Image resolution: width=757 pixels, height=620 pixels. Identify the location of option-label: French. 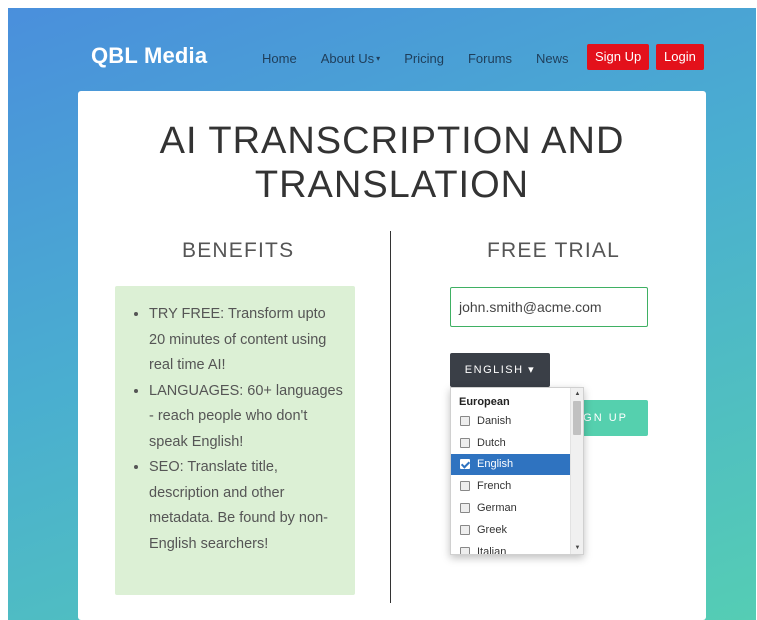
(494, 486).